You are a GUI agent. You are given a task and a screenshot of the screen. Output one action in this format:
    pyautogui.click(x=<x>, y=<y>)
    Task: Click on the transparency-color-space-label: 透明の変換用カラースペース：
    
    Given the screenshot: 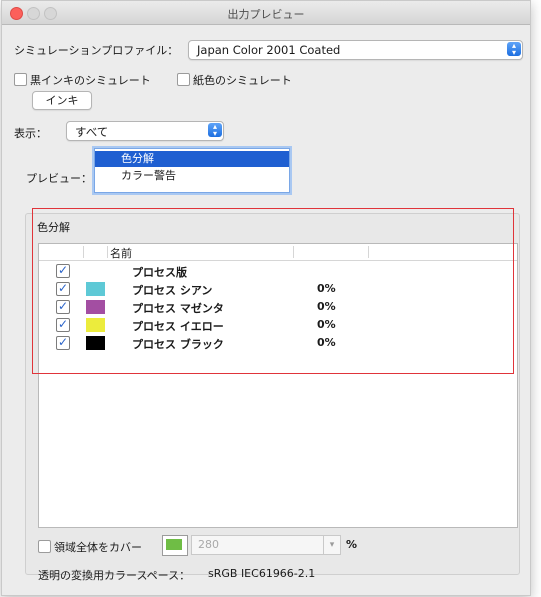 What is the action you would take?
    pyautogui.click(x=114, y=575)
    